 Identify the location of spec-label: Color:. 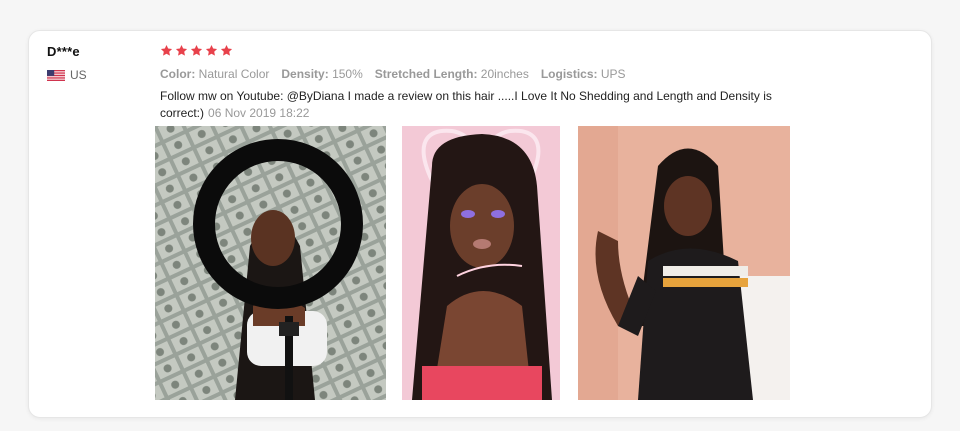
(178, 74).